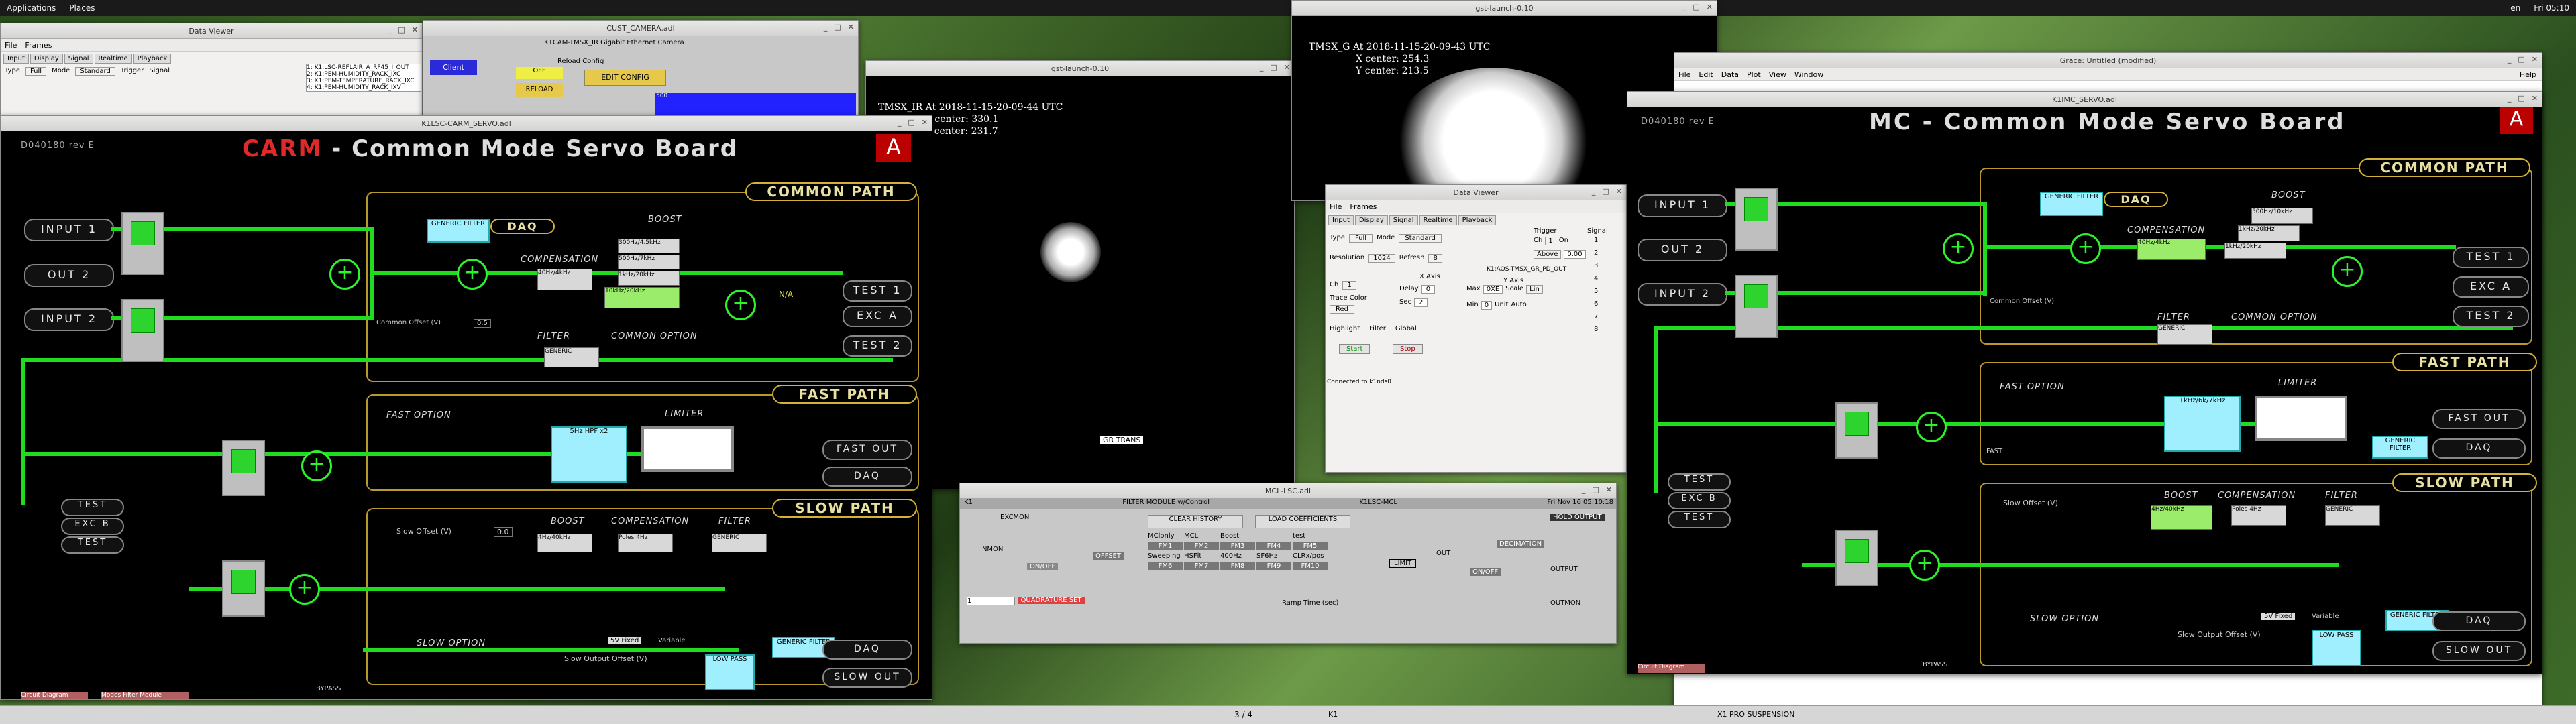 This screenshot has width=2576, height=724. Describe the element at coordinates (2269, 233) in the screenshot. I see `boost-filter-2: 1kHz/20kHz` at that location.